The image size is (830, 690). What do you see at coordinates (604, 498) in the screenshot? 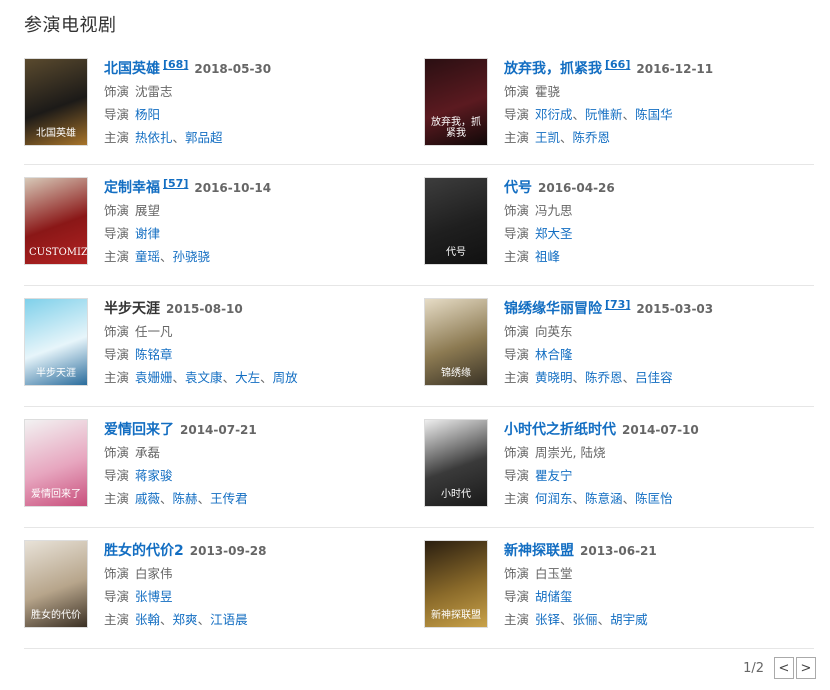
I see `cast-link: 陈意涵` at bounding box center [604, 498].